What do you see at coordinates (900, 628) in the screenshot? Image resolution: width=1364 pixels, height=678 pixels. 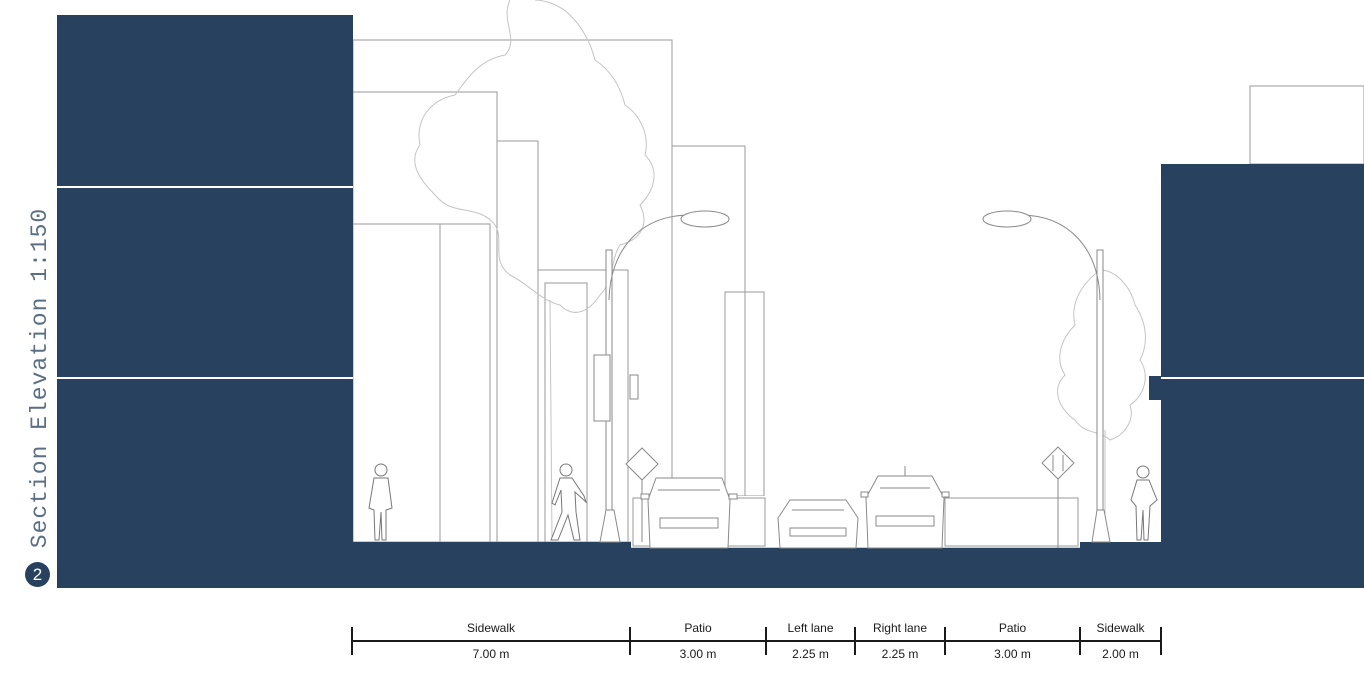 I see `dimension-name-label: Right lane` at bounding box center [900, 628].